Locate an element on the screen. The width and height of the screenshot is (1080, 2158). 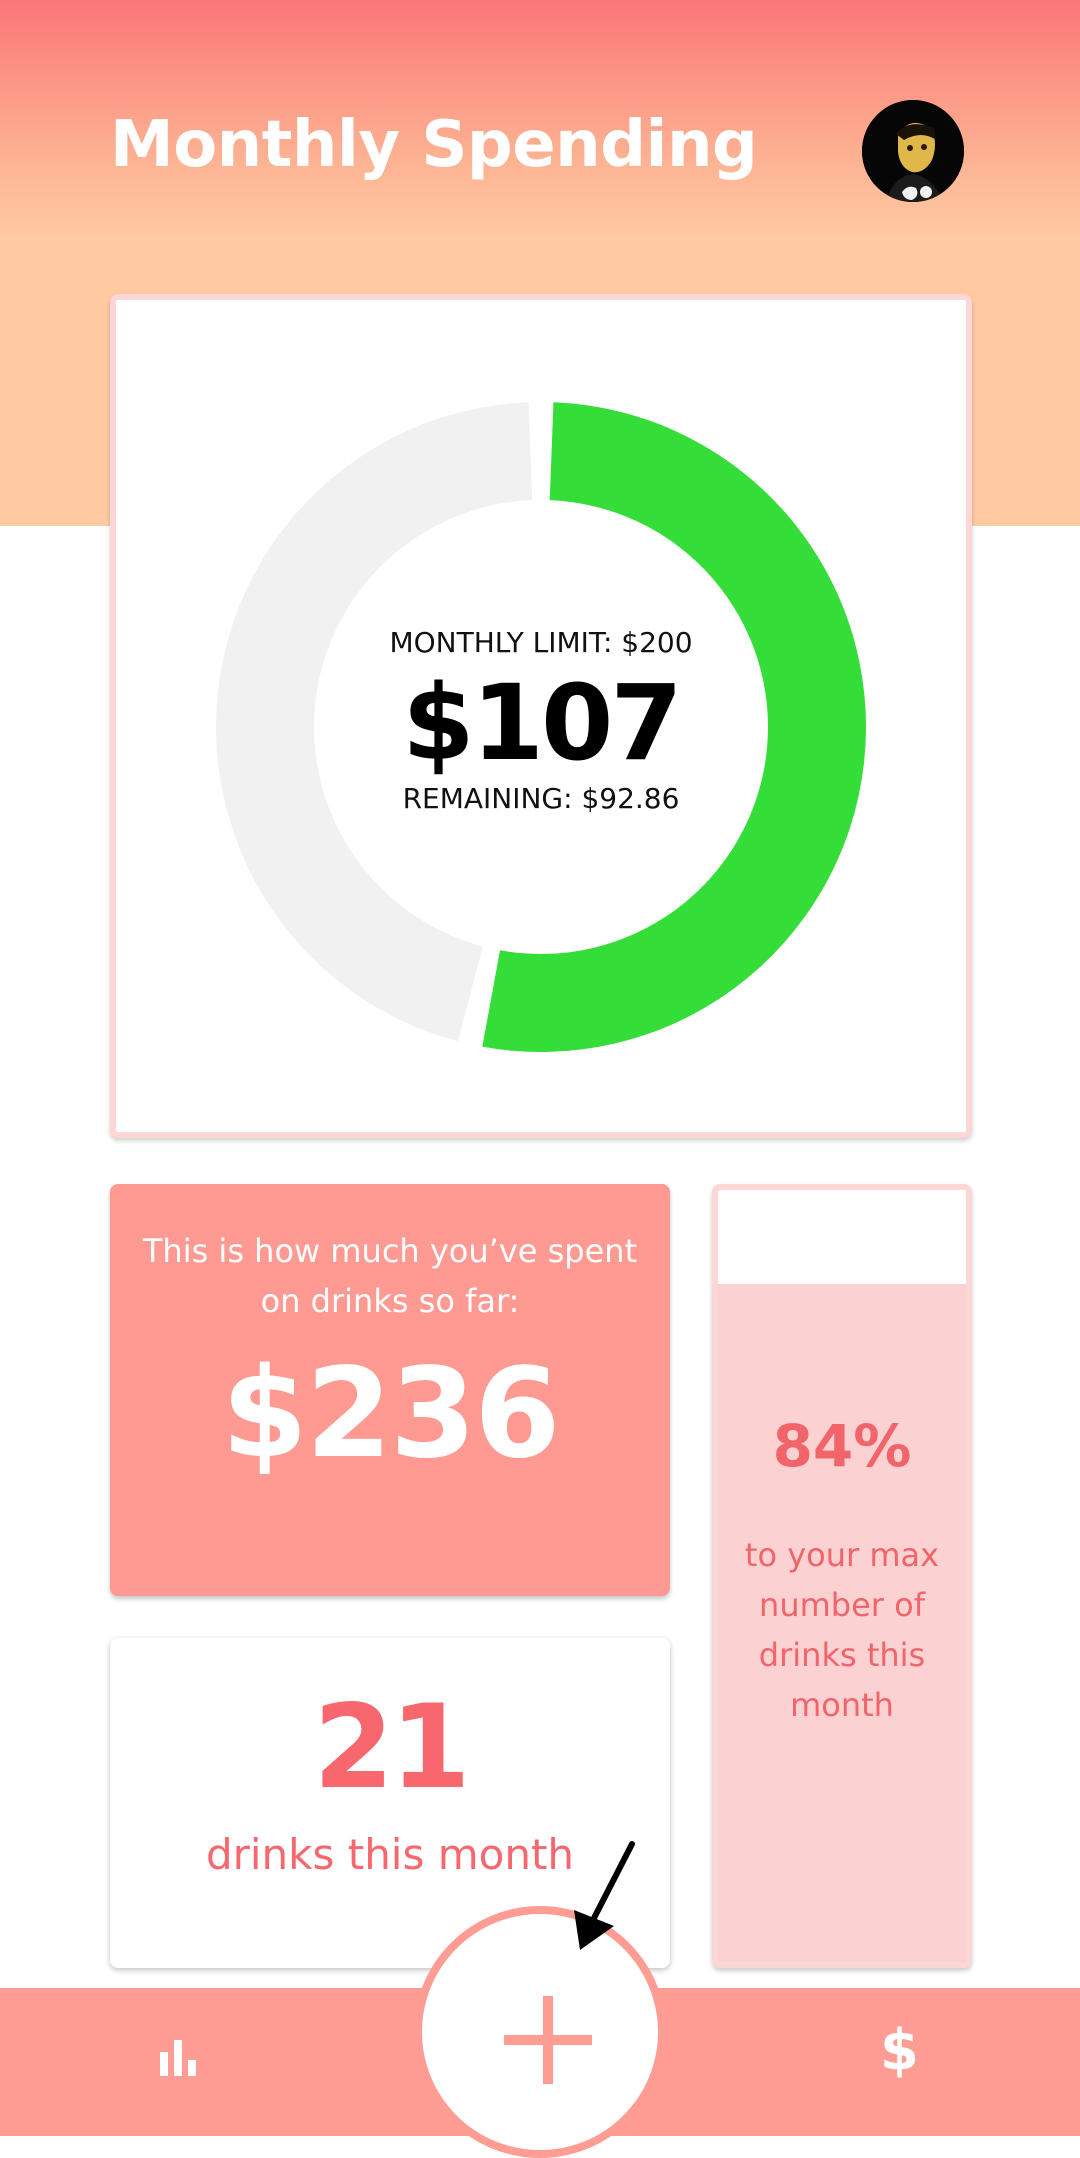
progress-empty-area is located at coordinates (842, 1237).